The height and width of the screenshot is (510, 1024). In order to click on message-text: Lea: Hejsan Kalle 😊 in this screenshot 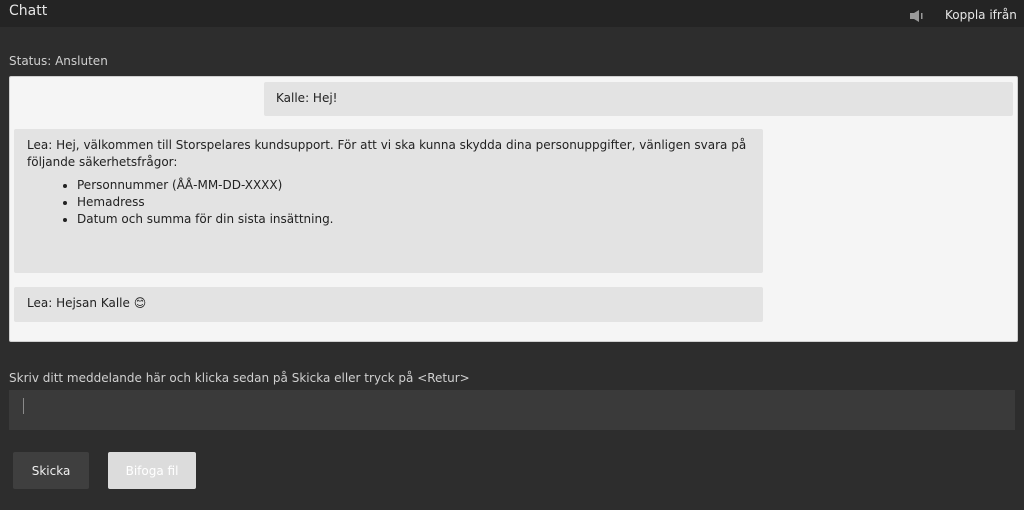, I will do `click(87, 303)`.